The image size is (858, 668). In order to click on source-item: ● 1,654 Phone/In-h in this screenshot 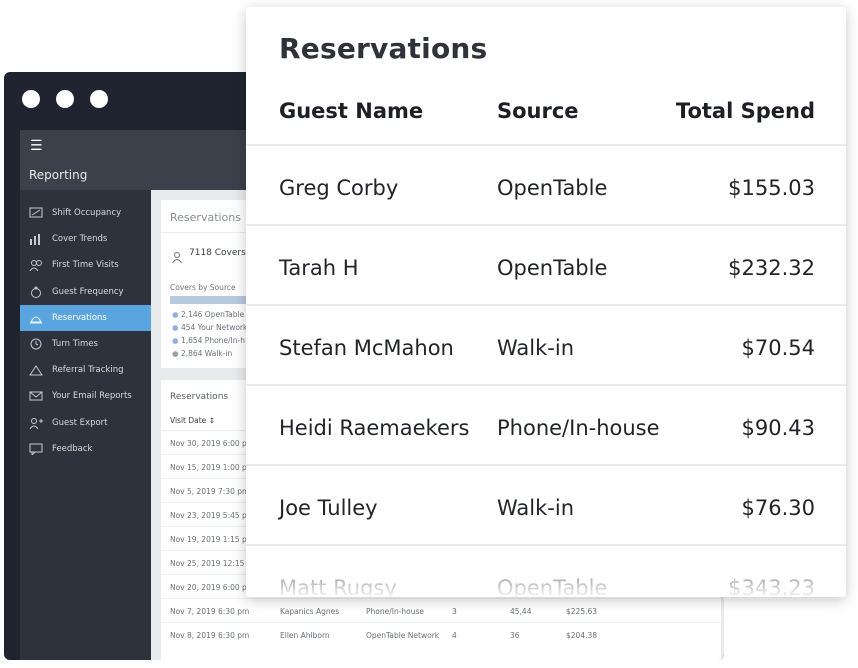, I will do `click(208, 340)`.